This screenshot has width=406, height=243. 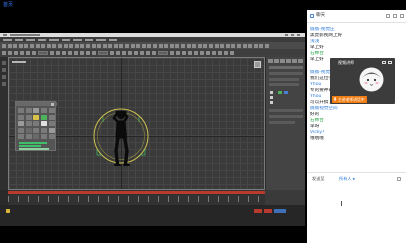 What do you see at coordinates (136, 192) in the screenshot?
I see `time-slider` at bounding box center [136, 192].